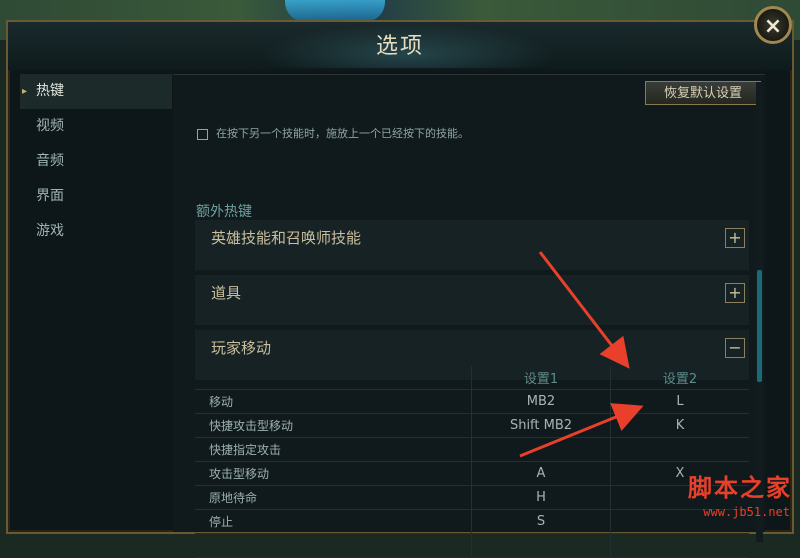 The height and width of the screenshot is (558, 800). What do you see at coordinates (472, 300) in the screenshot?
I see `group-items: 道具 +` at bounding box center [472, 300].